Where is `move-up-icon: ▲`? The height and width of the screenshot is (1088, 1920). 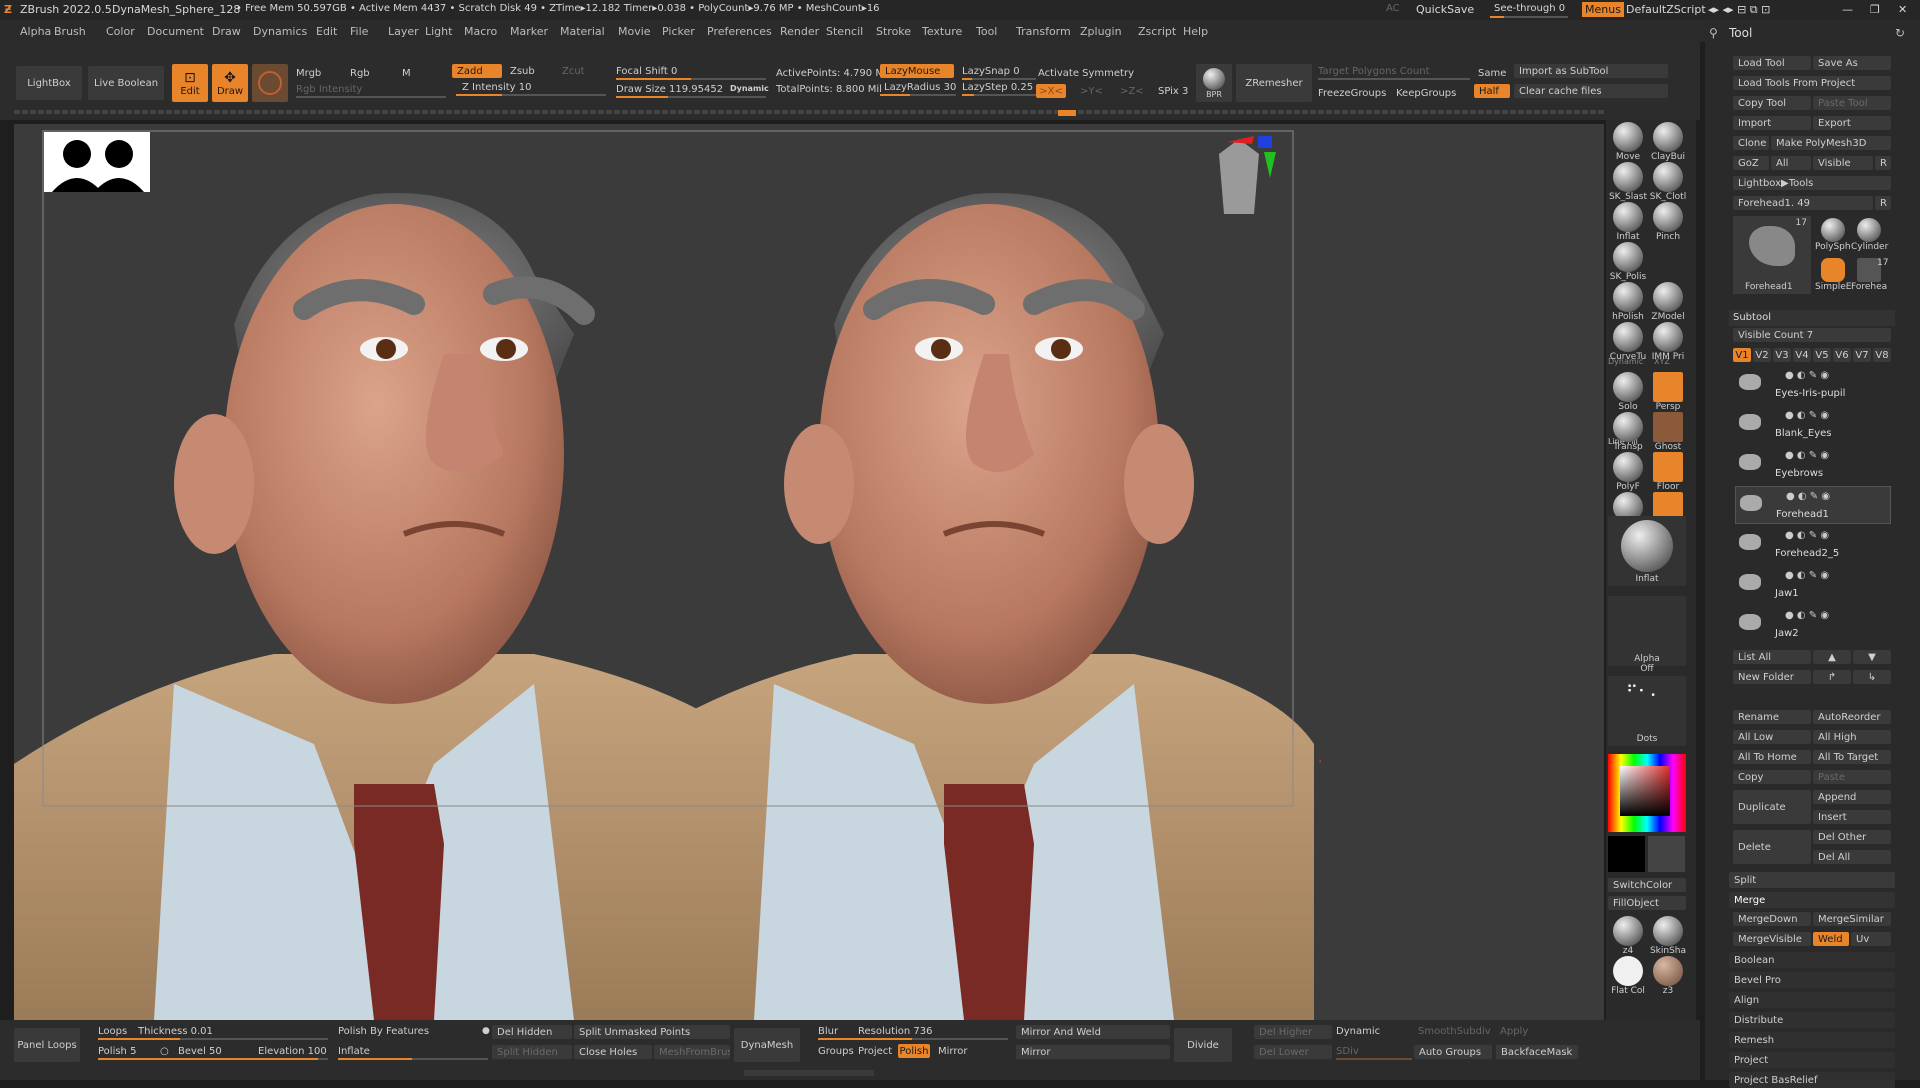 move-up-icon: ▲ is located at coordinates (1832, 657).